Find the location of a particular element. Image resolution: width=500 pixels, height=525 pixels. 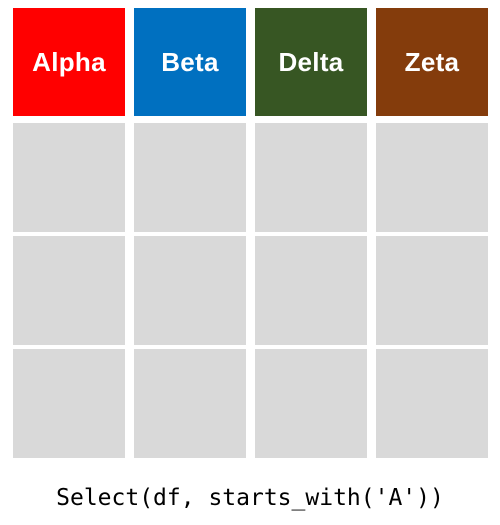

column-header-alpha: Alpha is located at coordinates (69, 62).